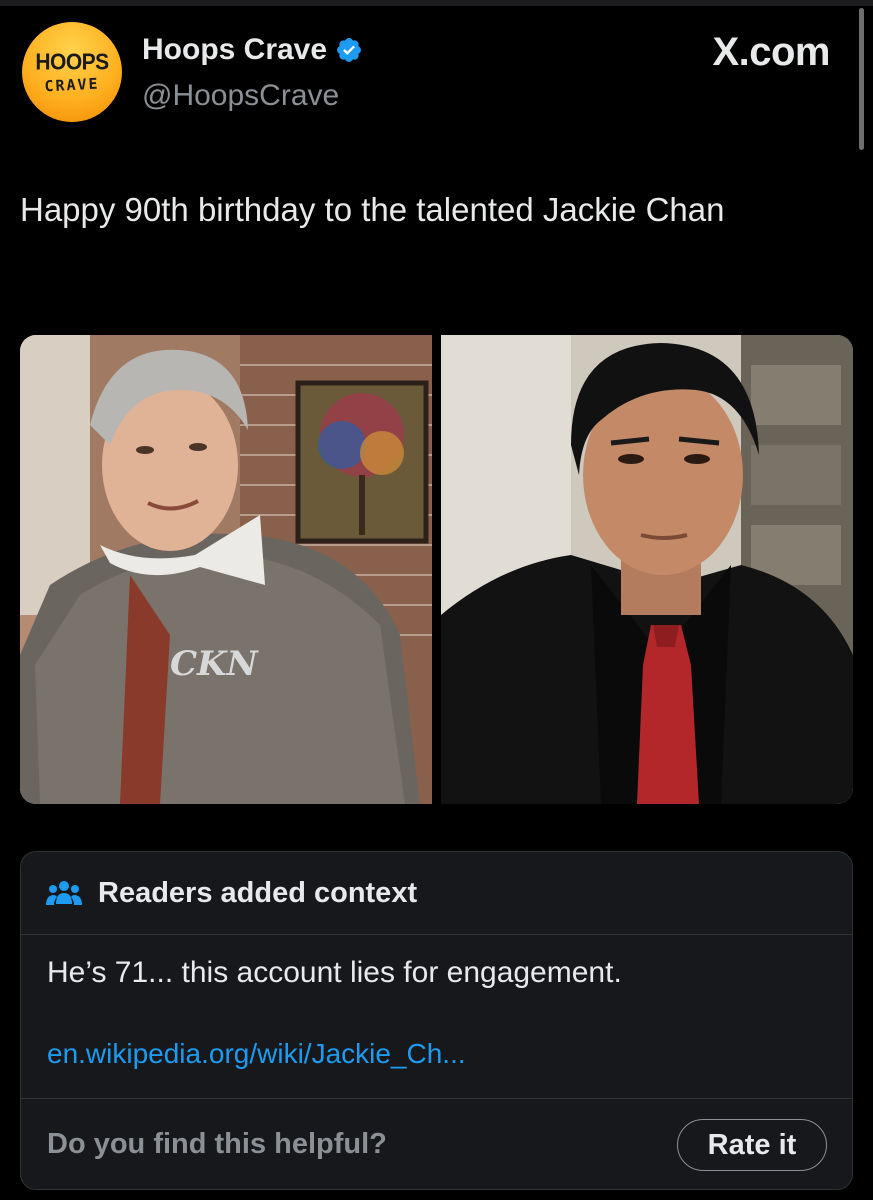 Image resolution: width=873 pixels, height=1200 pixels. I want to click on author-handle: @HoopsCrave, so click(240, 96).